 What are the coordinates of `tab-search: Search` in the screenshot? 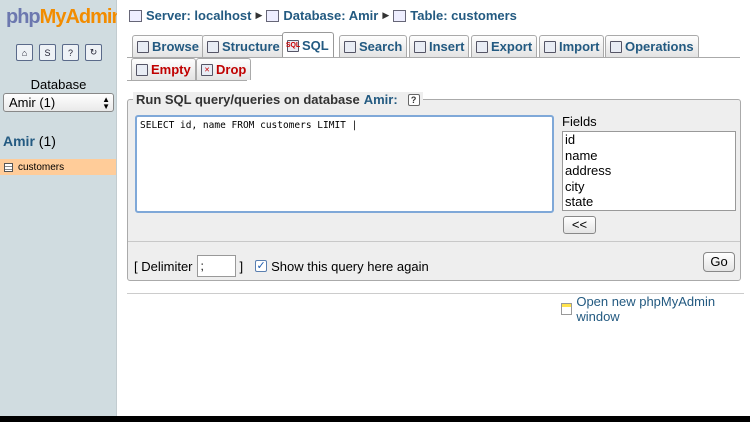 It's located at (373, 46).